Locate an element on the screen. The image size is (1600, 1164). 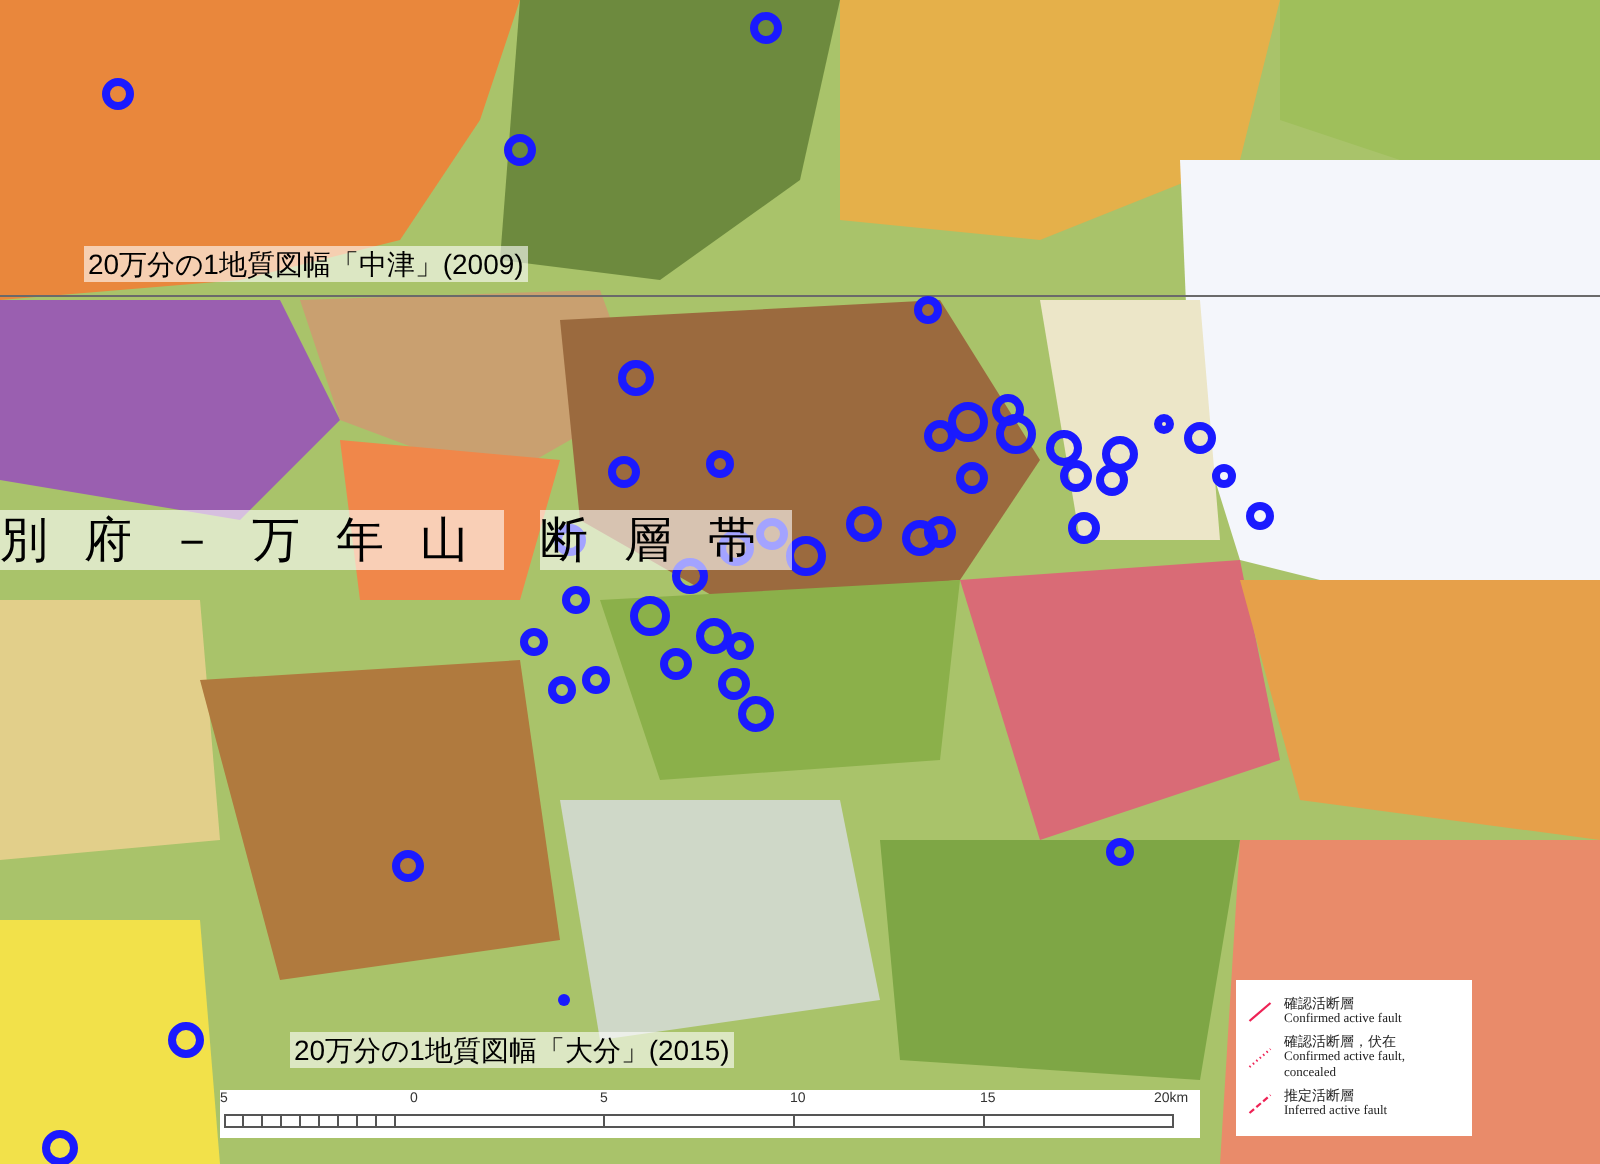
fault-zone-label: 別府－万年山 is located at coordinates (252, 540).